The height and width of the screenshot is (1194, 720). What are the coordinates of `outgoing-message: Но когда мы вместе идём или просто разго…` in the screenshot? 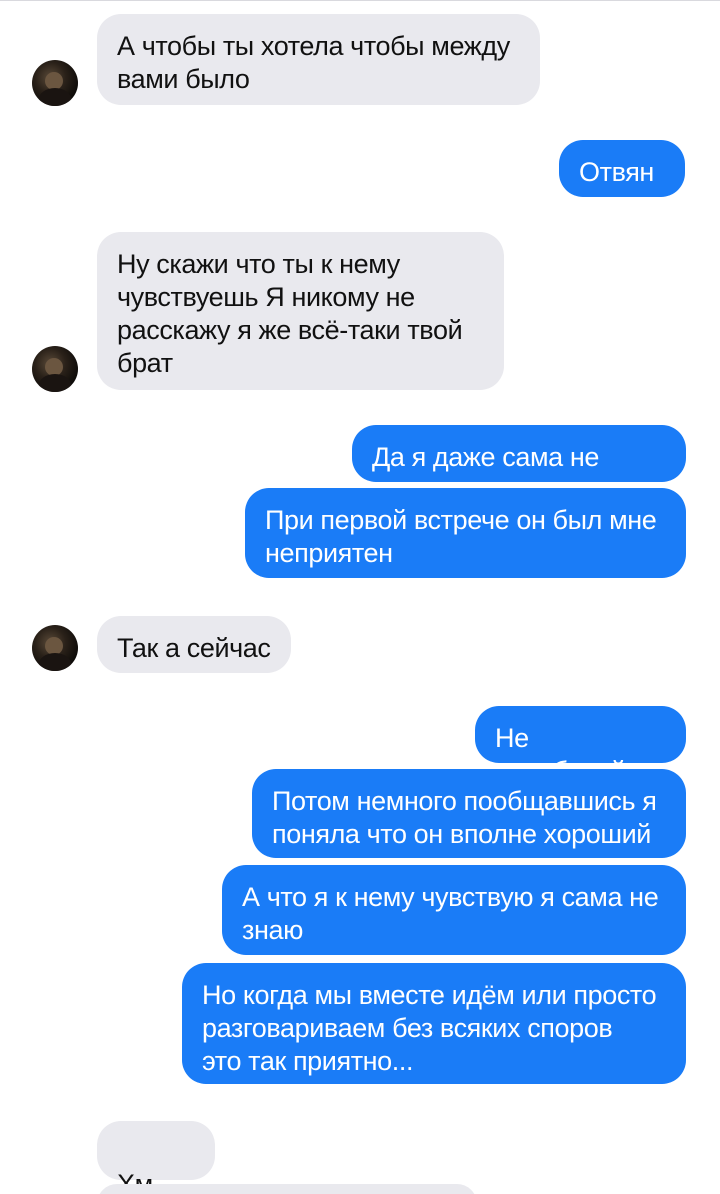 It's located at (434, 1023).